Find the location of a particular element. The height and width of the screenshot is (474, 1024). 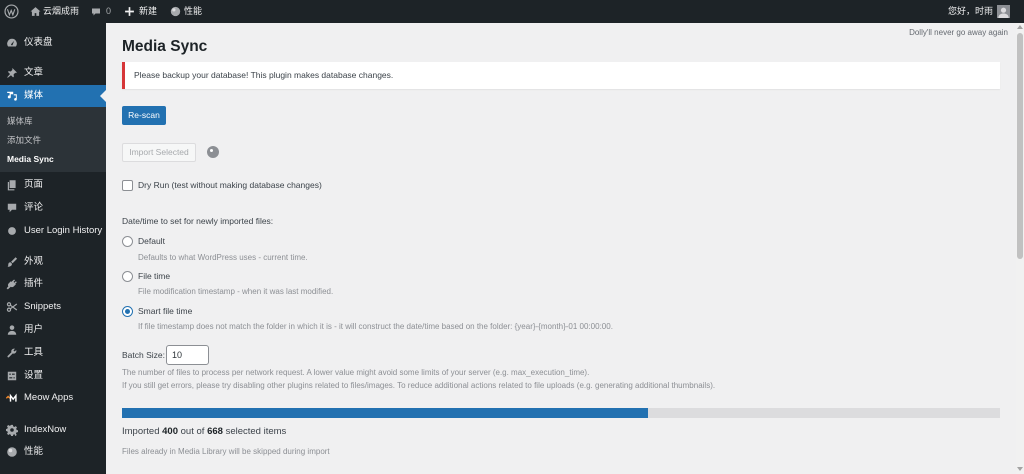

sidebar-item-performance: 性能 is located at coordinates (53, 452).